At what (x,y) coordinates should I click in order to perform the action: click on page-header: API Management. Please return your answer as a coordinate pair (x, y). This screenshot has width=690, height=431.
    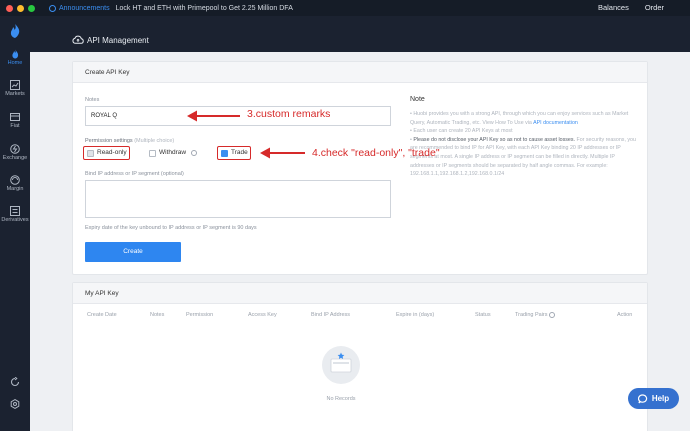
    Looking at the image, I should click on (360, 34).